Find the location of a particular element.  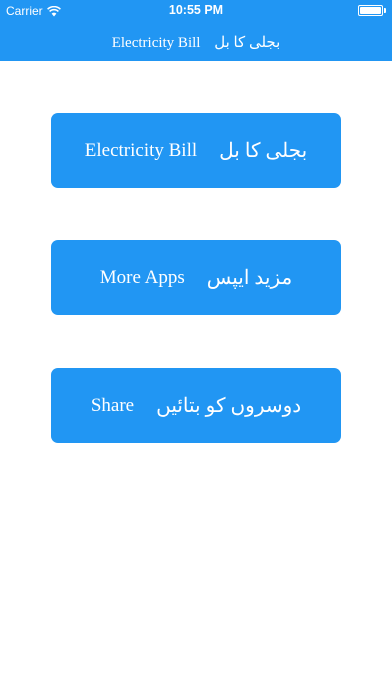

page-title-ur: بجلی کا بل is located at coordinates (247, 43).